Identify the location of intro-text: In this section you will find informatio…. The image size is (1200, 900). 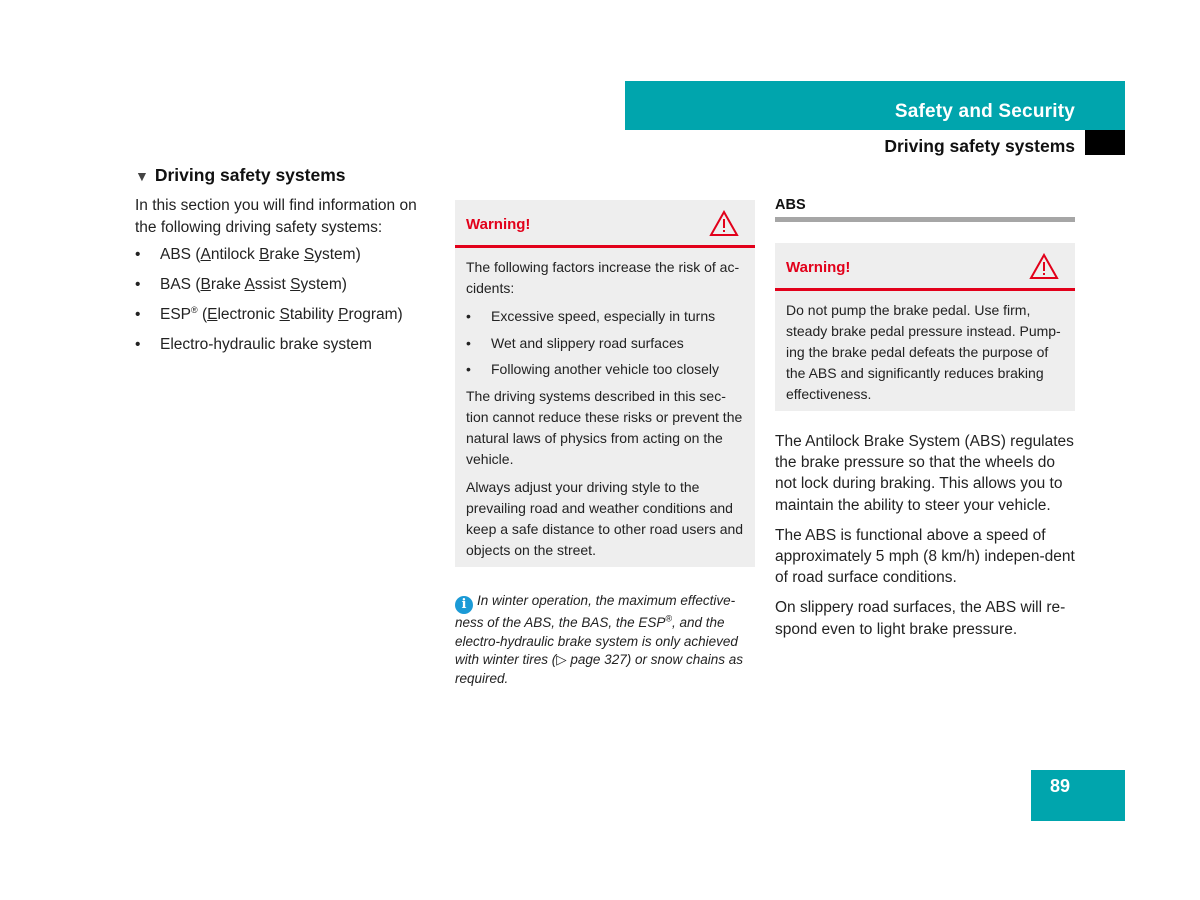
(276, 216).